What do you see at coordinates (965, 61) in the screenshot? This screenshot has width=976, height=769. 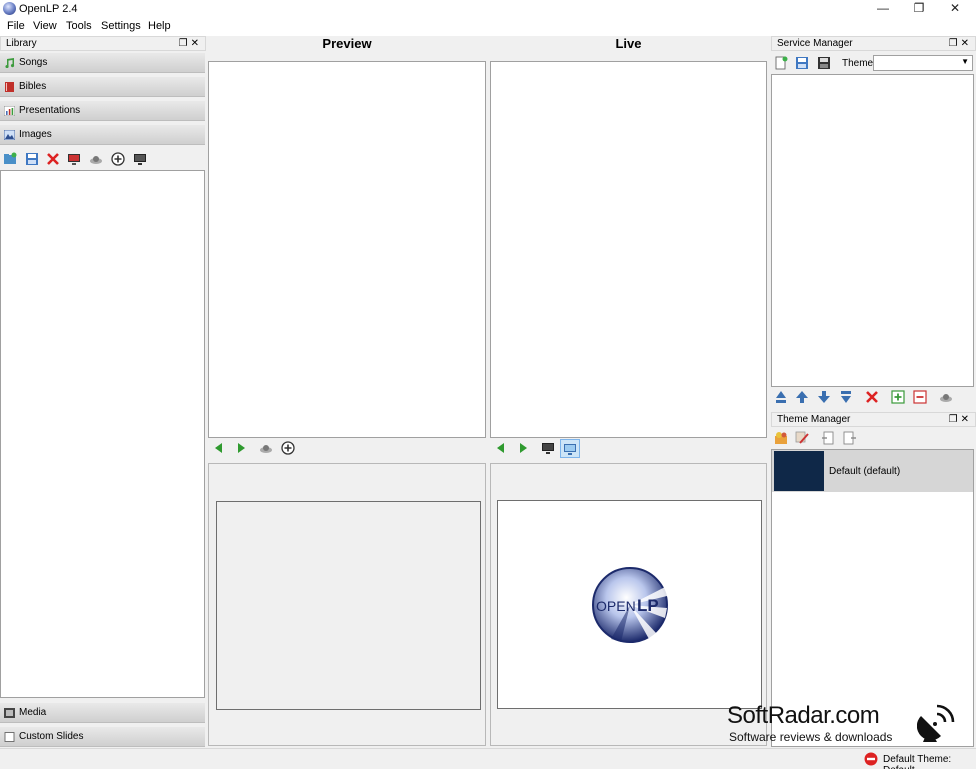 I see `chevron-down-icon: ▼` at bounding box center [965, 61].